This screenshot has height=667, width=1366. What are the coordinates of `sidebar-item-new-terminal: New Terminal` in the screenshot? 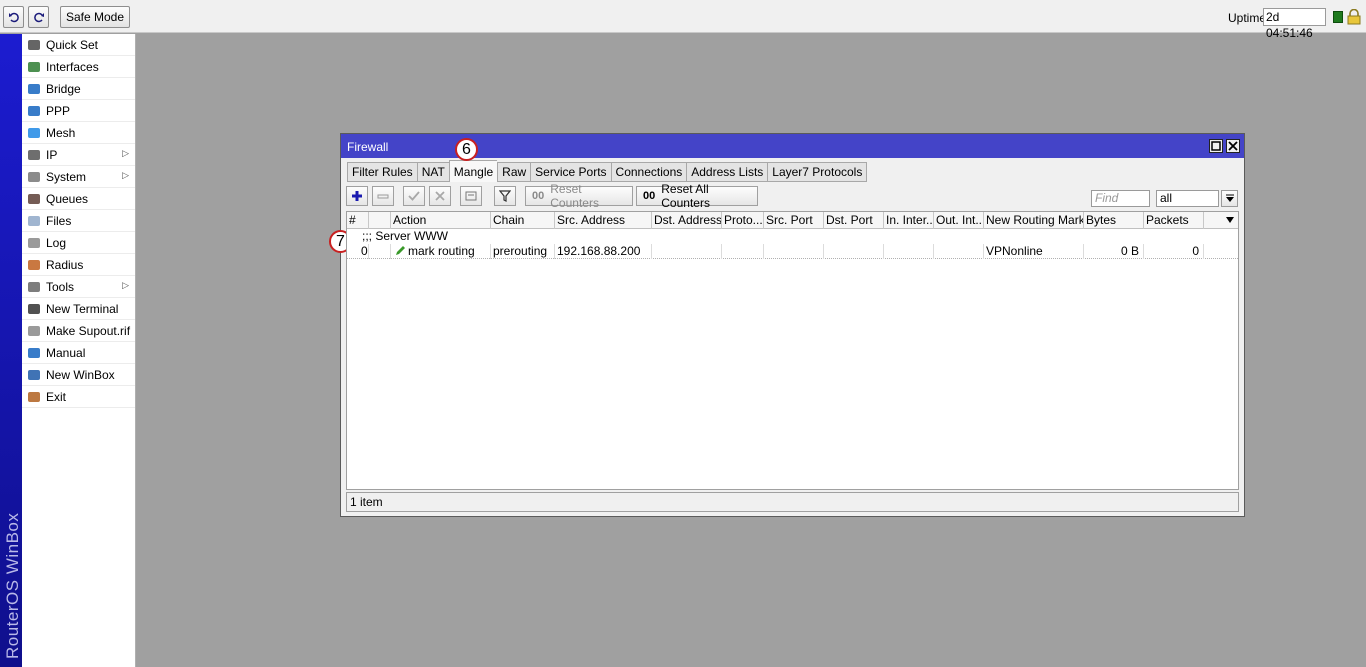 It's located at (78, 309).